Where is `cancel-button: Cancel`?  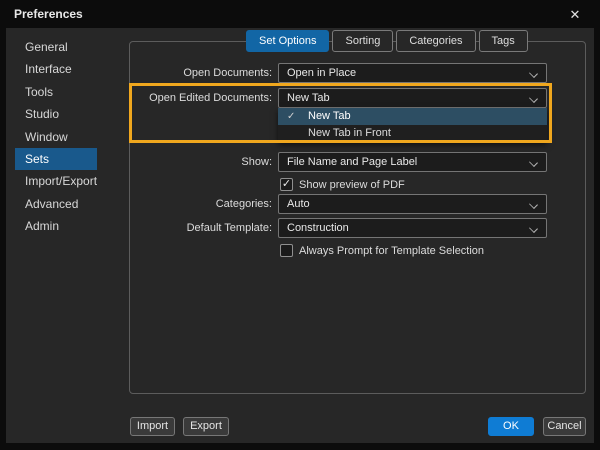
cancel-button: Cancel is located at coordinates (564, 426).